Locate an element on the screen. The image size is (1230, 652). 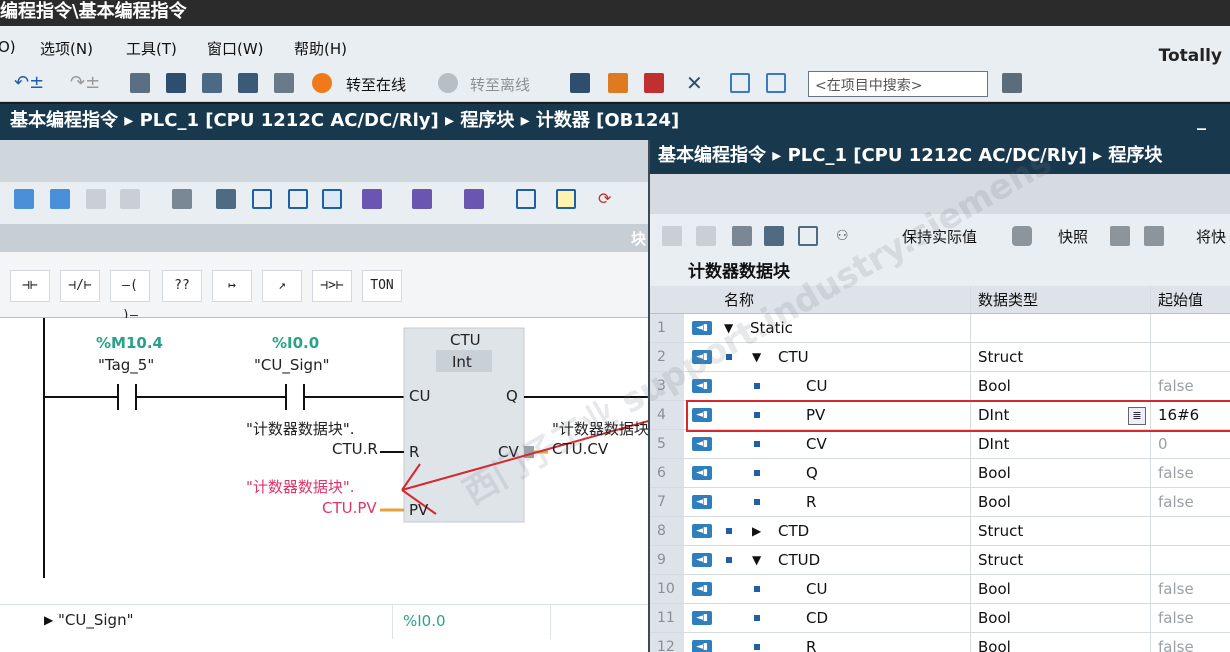
cross-reference-icon: ✕ is located at coordinates (696, 83).